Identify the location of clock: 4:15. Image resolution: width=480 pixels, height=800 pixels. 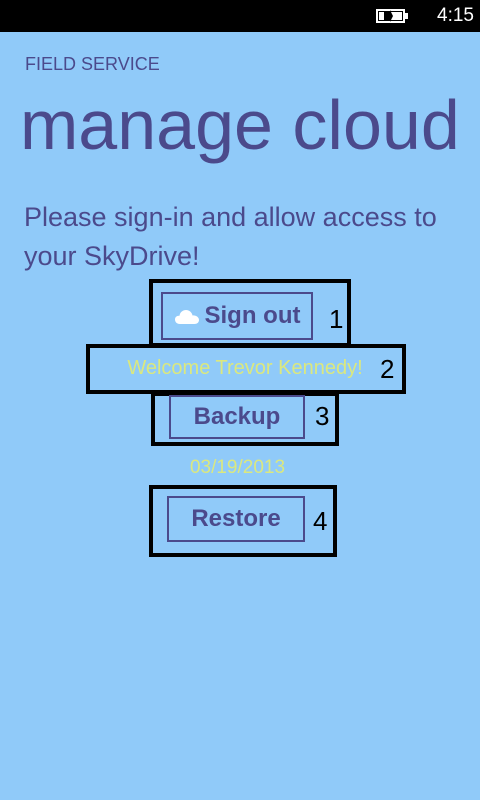
(455, 15).